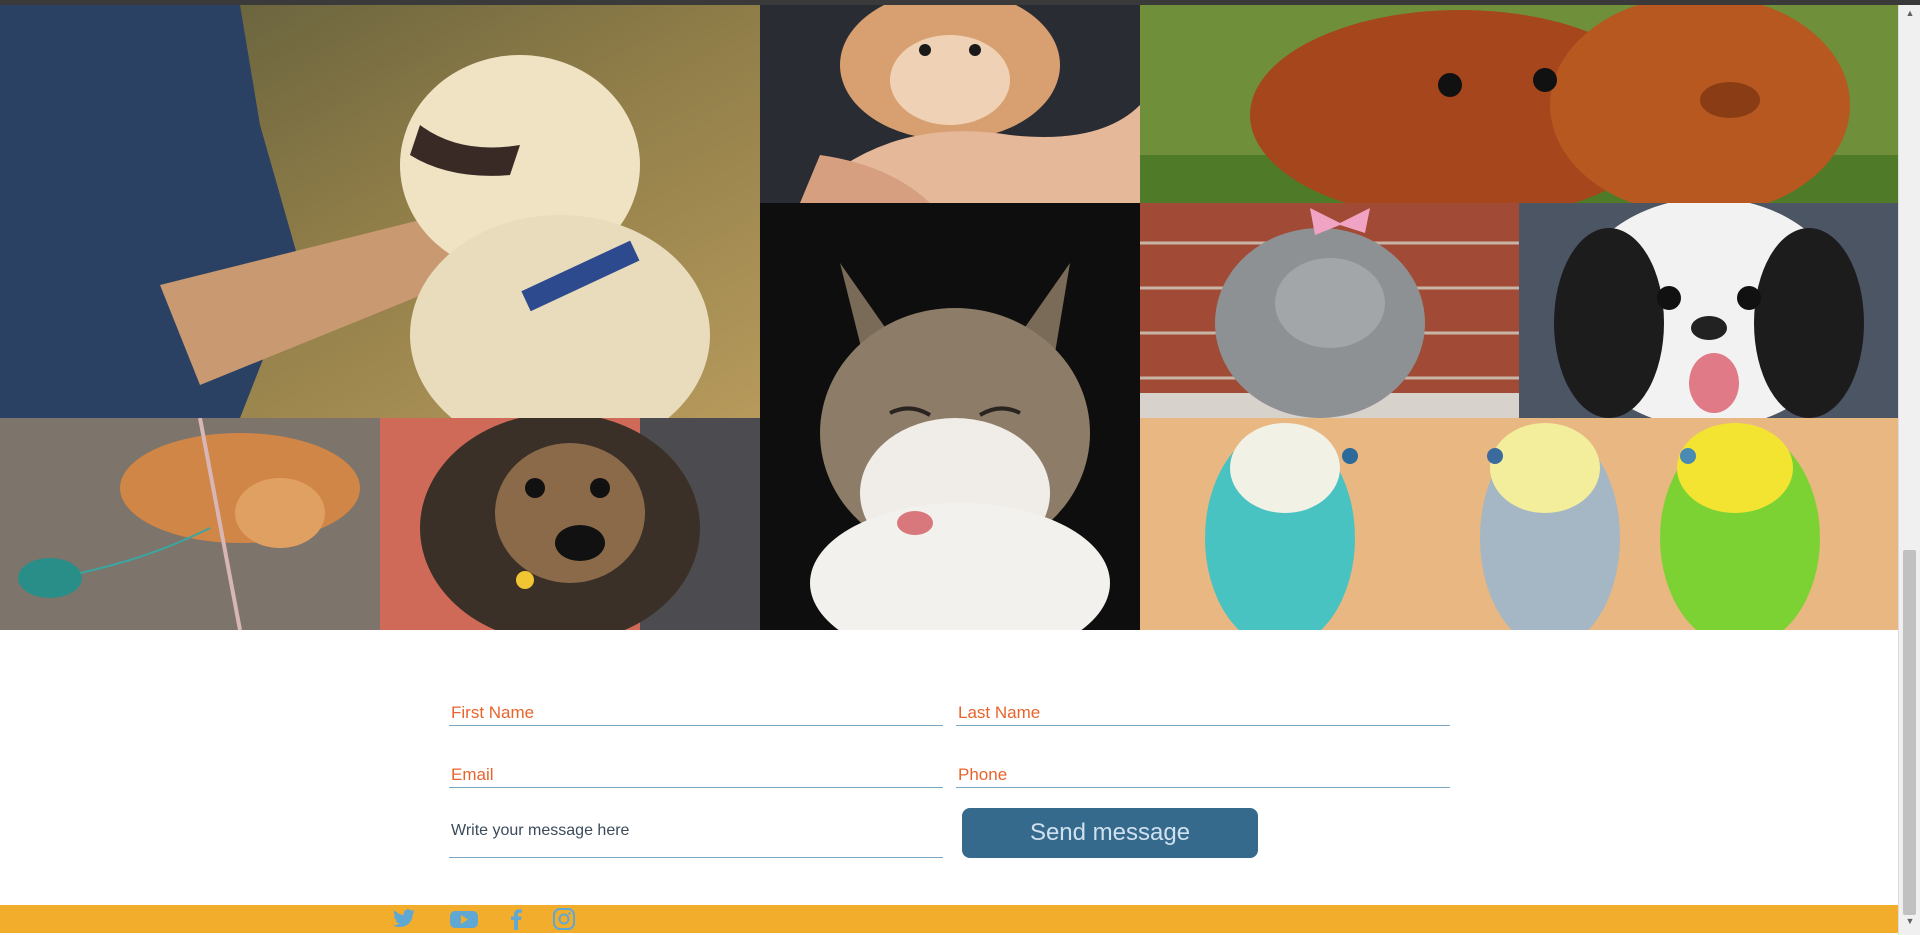 The width and height of the screenshot is (1920, 935). Describe the element at coordinates (1110, 833) in the screenshot. I see `send-message-button: Send message` at that location.